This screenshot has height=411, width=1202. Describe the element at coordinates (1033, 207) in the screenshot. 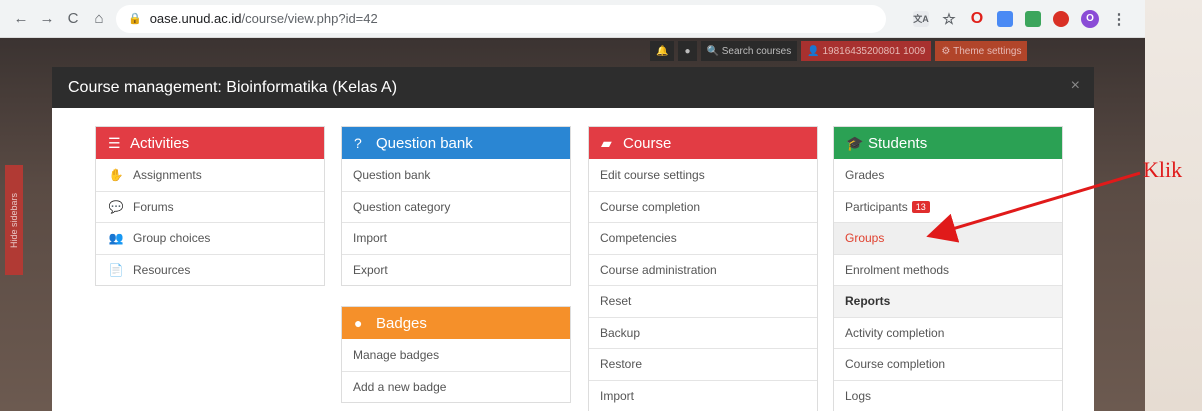

I see `annotation-arrow` at that location.